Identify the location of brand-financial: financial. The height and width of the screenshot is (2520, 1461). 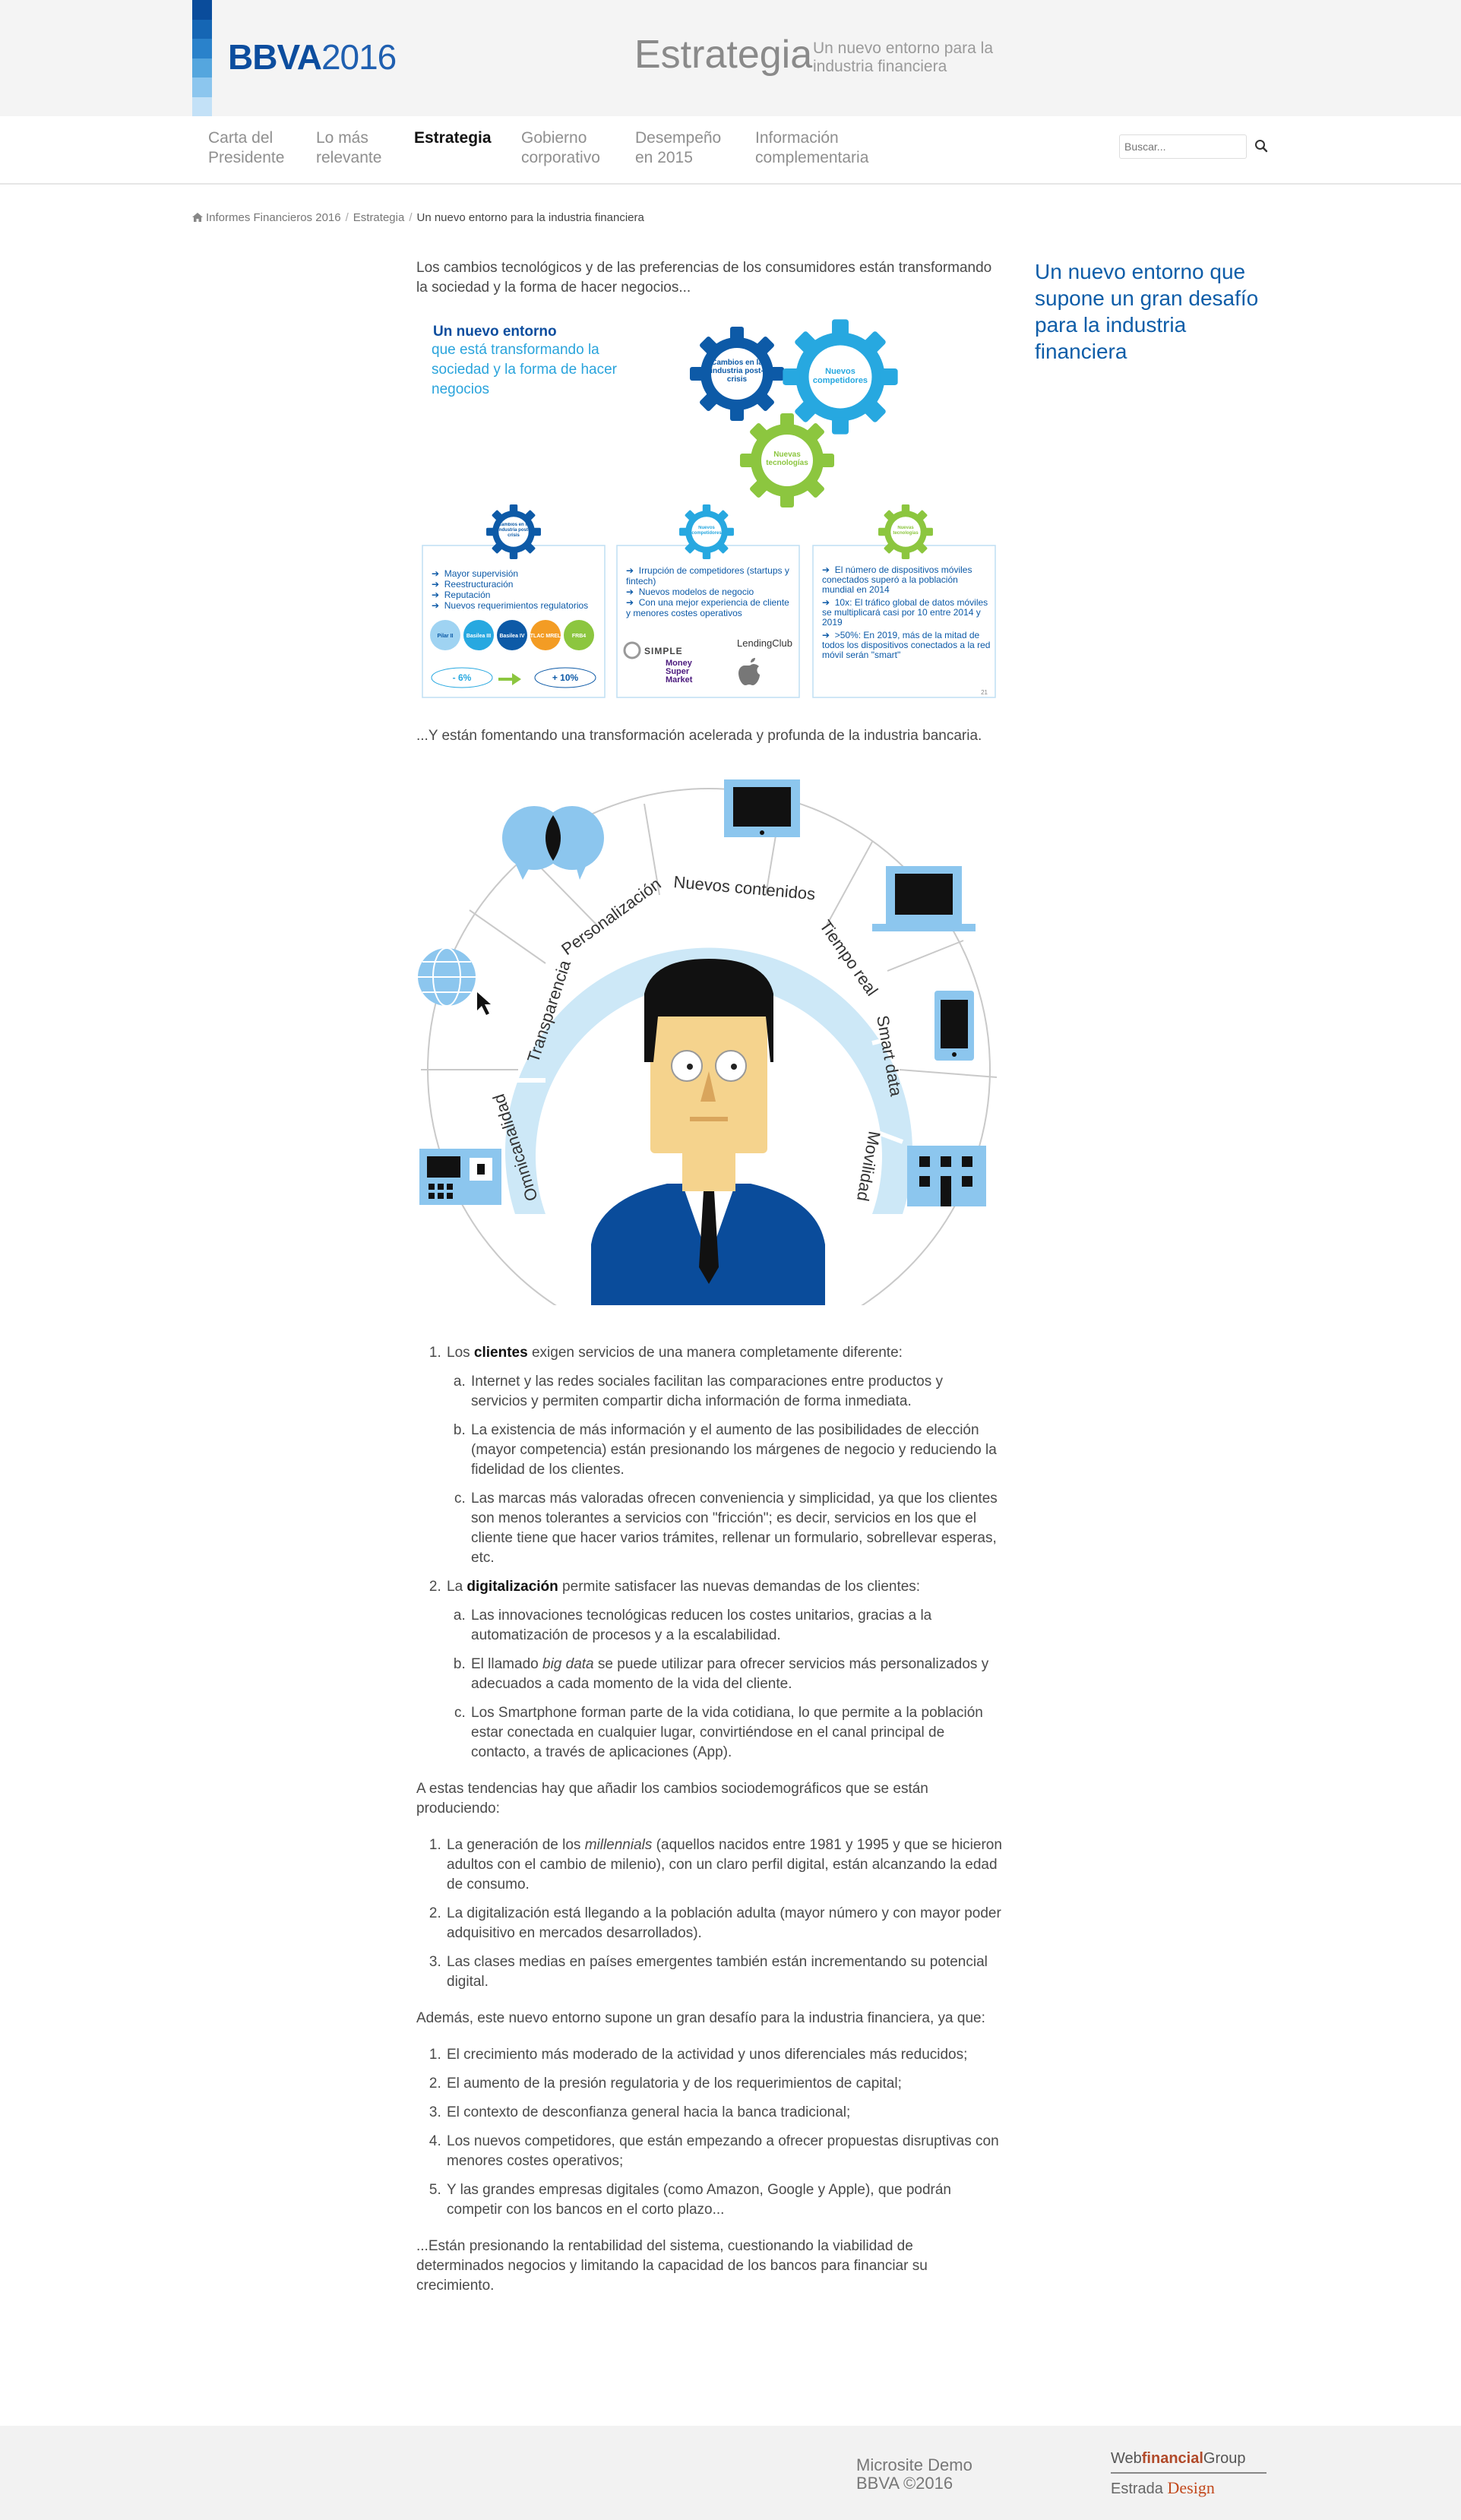
(1172, 2458).